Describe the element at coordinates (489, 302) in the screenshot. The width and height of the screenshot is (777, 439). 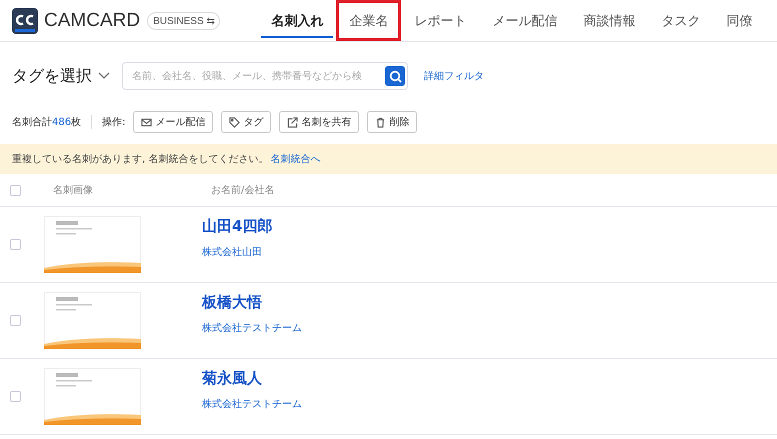
I see `contact-name: 板橋大悟` at that location.